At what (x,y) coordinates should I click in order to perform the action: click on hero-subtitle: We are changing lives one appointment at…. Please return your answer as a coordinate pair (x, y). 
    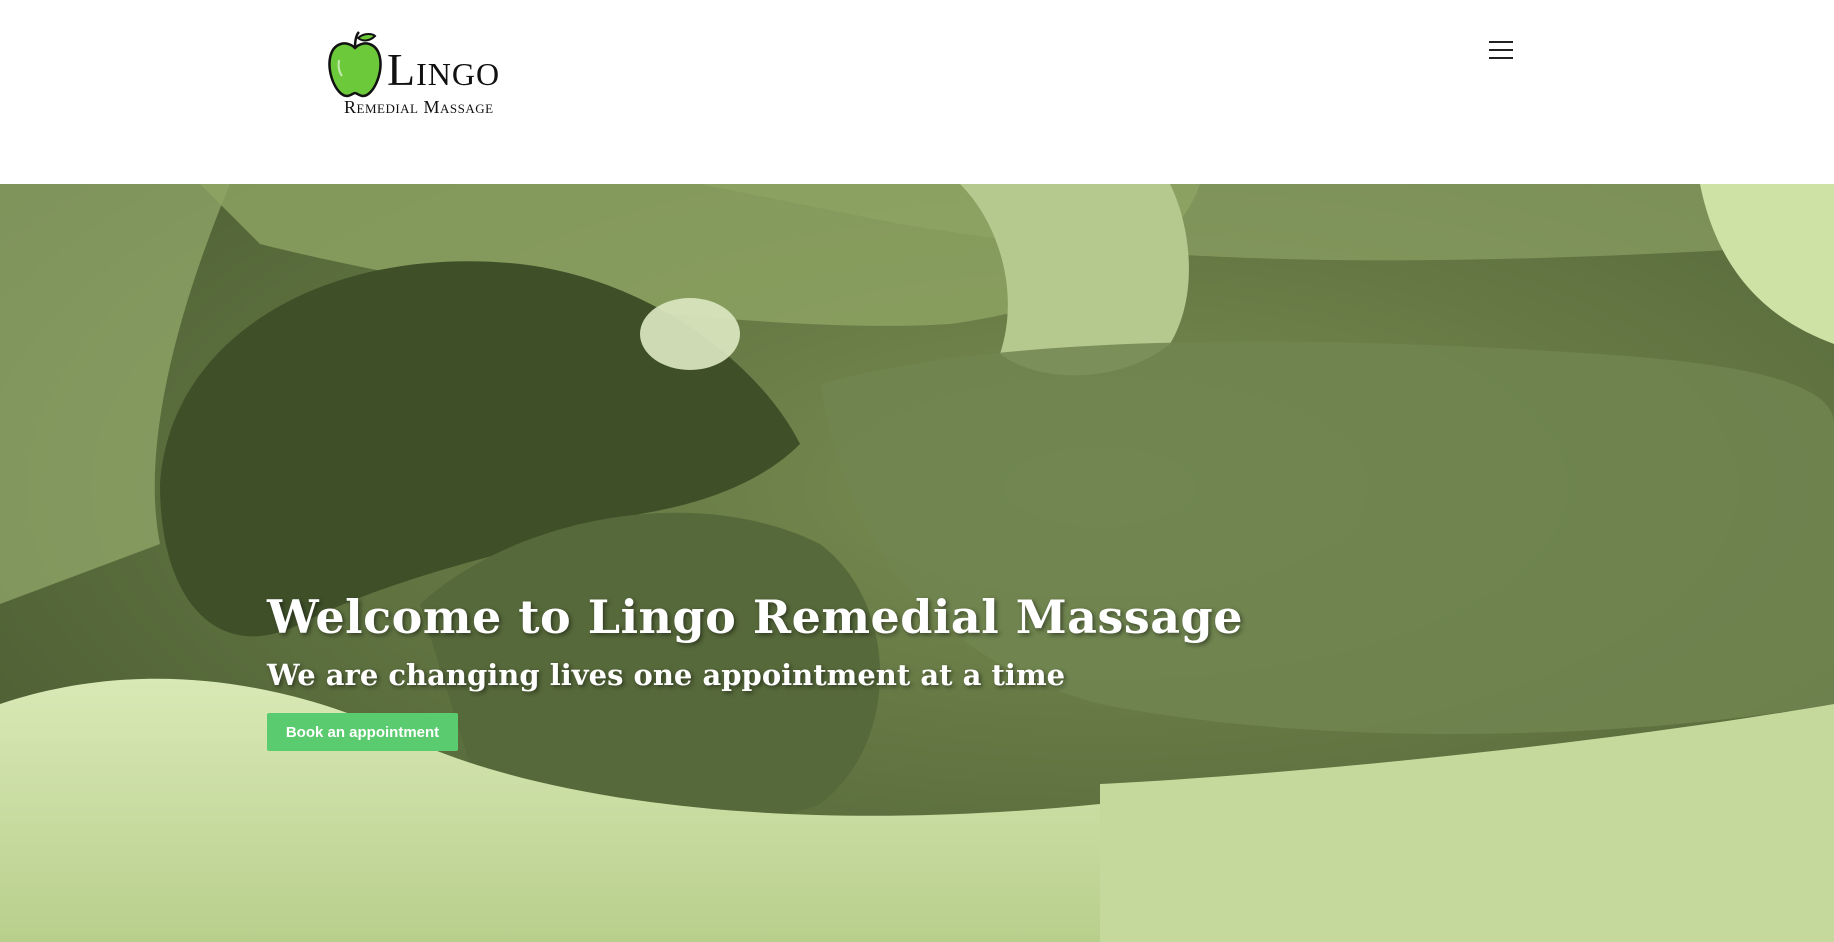
    Looking at the image, I should click on (666, 675).